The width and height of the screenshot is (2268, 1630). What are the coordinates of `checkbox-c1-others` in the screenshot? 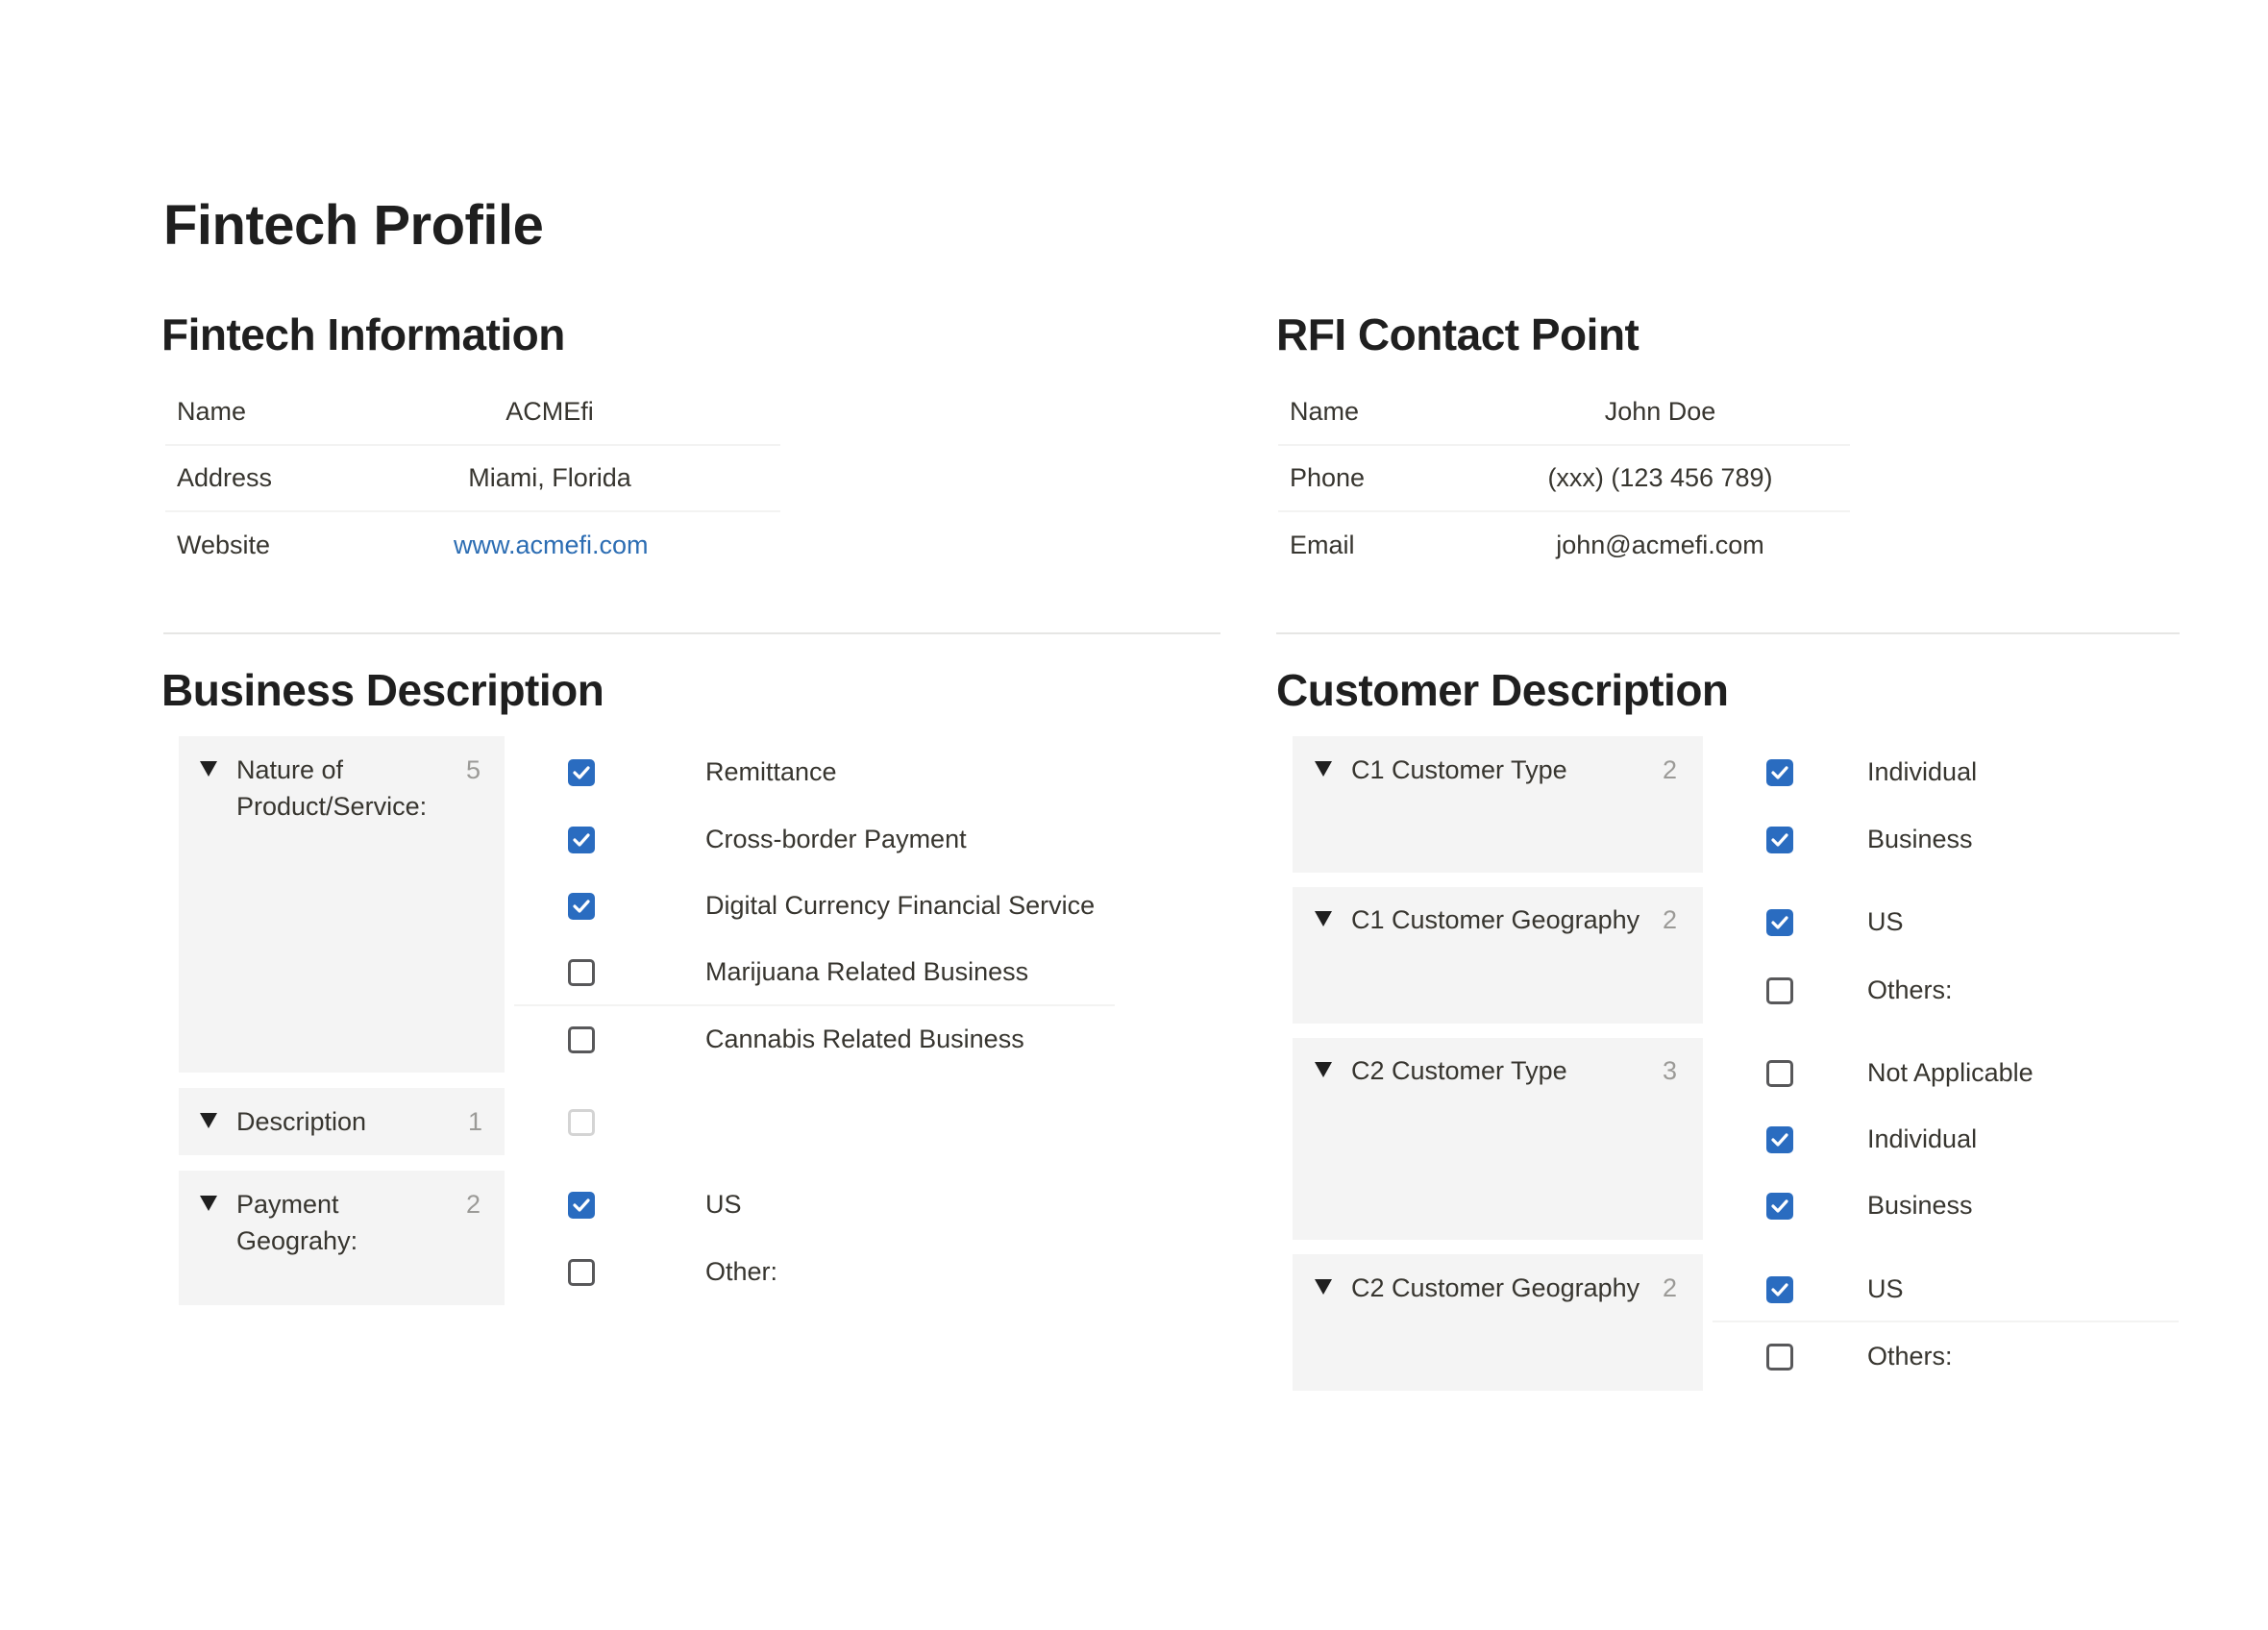 It's located at (1779, 991).